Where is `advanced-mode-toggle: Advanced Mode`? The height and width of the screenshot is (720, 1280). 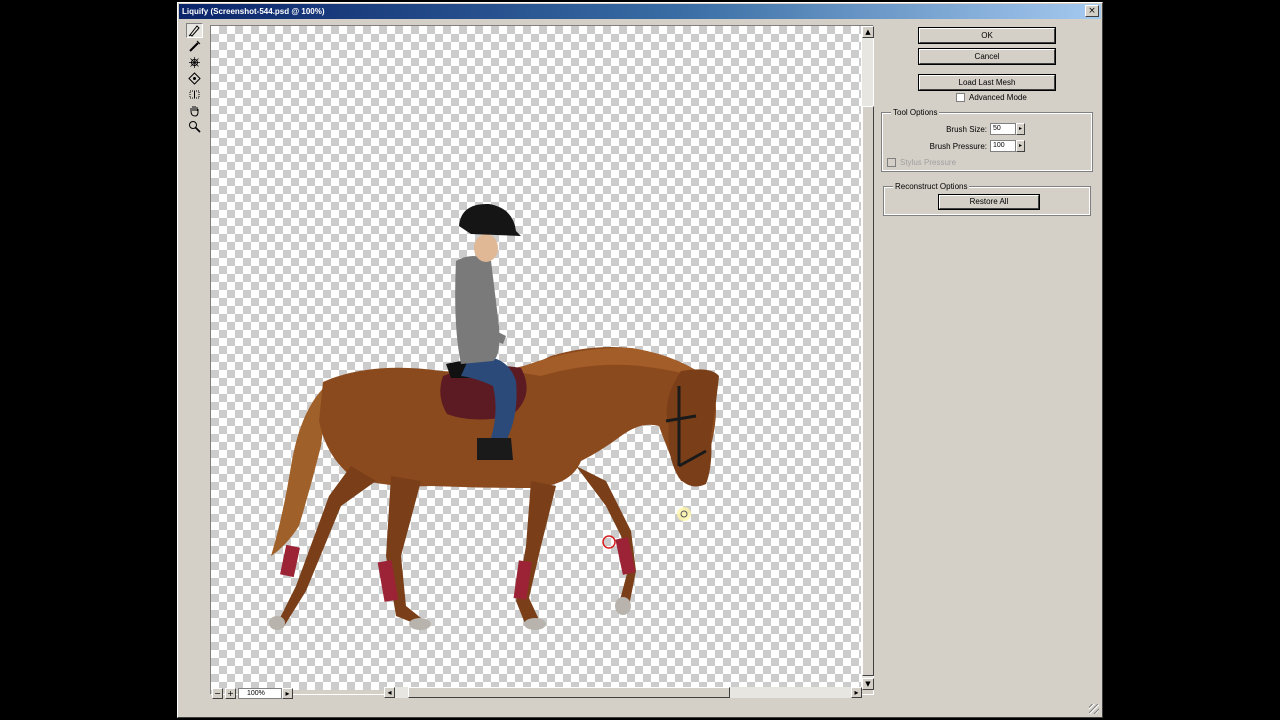 advanced-mode-toggle: Advanced Mode is located at coordinates (991, 97).